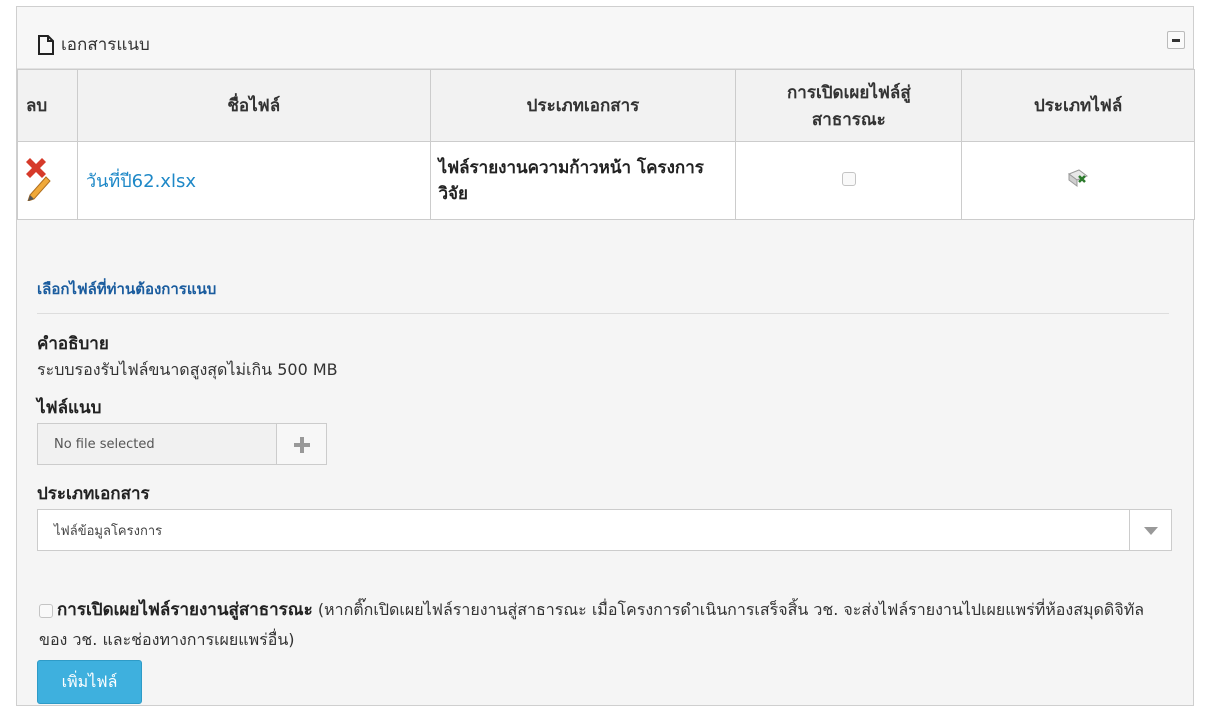  Describe the element at coordinates (605, 38) in the screenshot. I see `panel-header: เอกสารแนบ` at that location.